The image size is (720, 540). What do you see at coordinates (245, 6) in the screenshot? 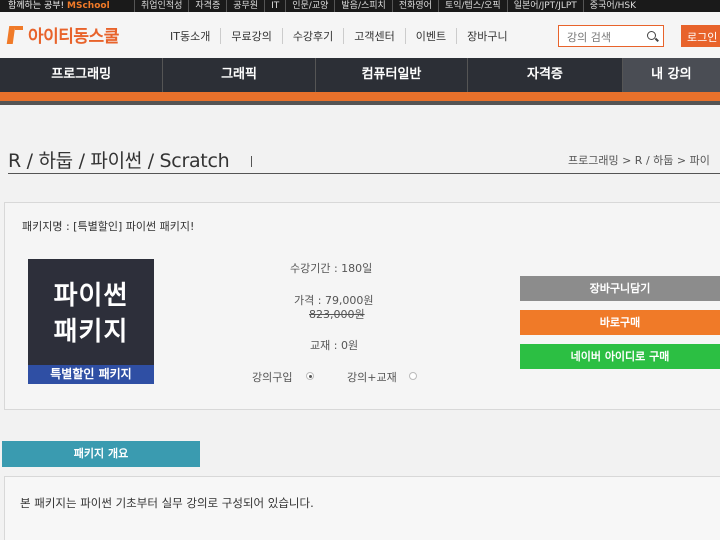
I see `top-link-civil: 공무원` at bounding box center [245, 6].